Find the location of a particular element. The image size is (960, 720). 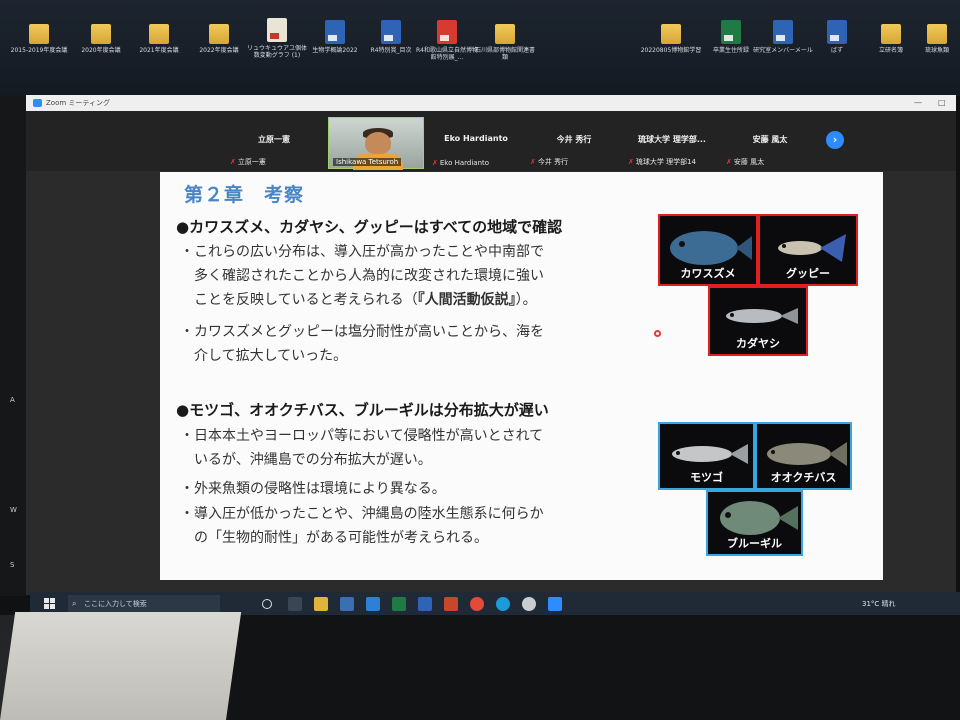

desktop-icon-2021: 2021年度会議 is located at coordinates (159, 37).